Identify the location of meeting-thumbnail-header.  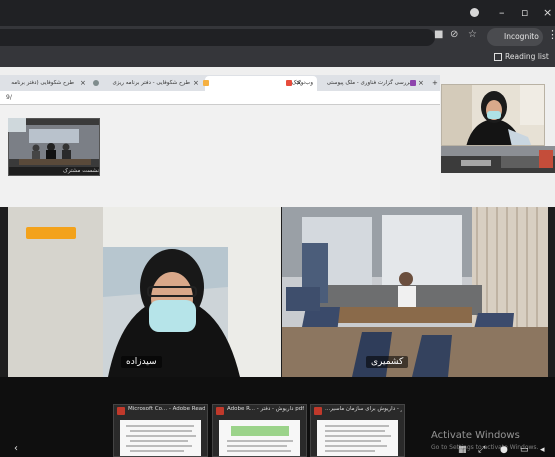
(17, 125).